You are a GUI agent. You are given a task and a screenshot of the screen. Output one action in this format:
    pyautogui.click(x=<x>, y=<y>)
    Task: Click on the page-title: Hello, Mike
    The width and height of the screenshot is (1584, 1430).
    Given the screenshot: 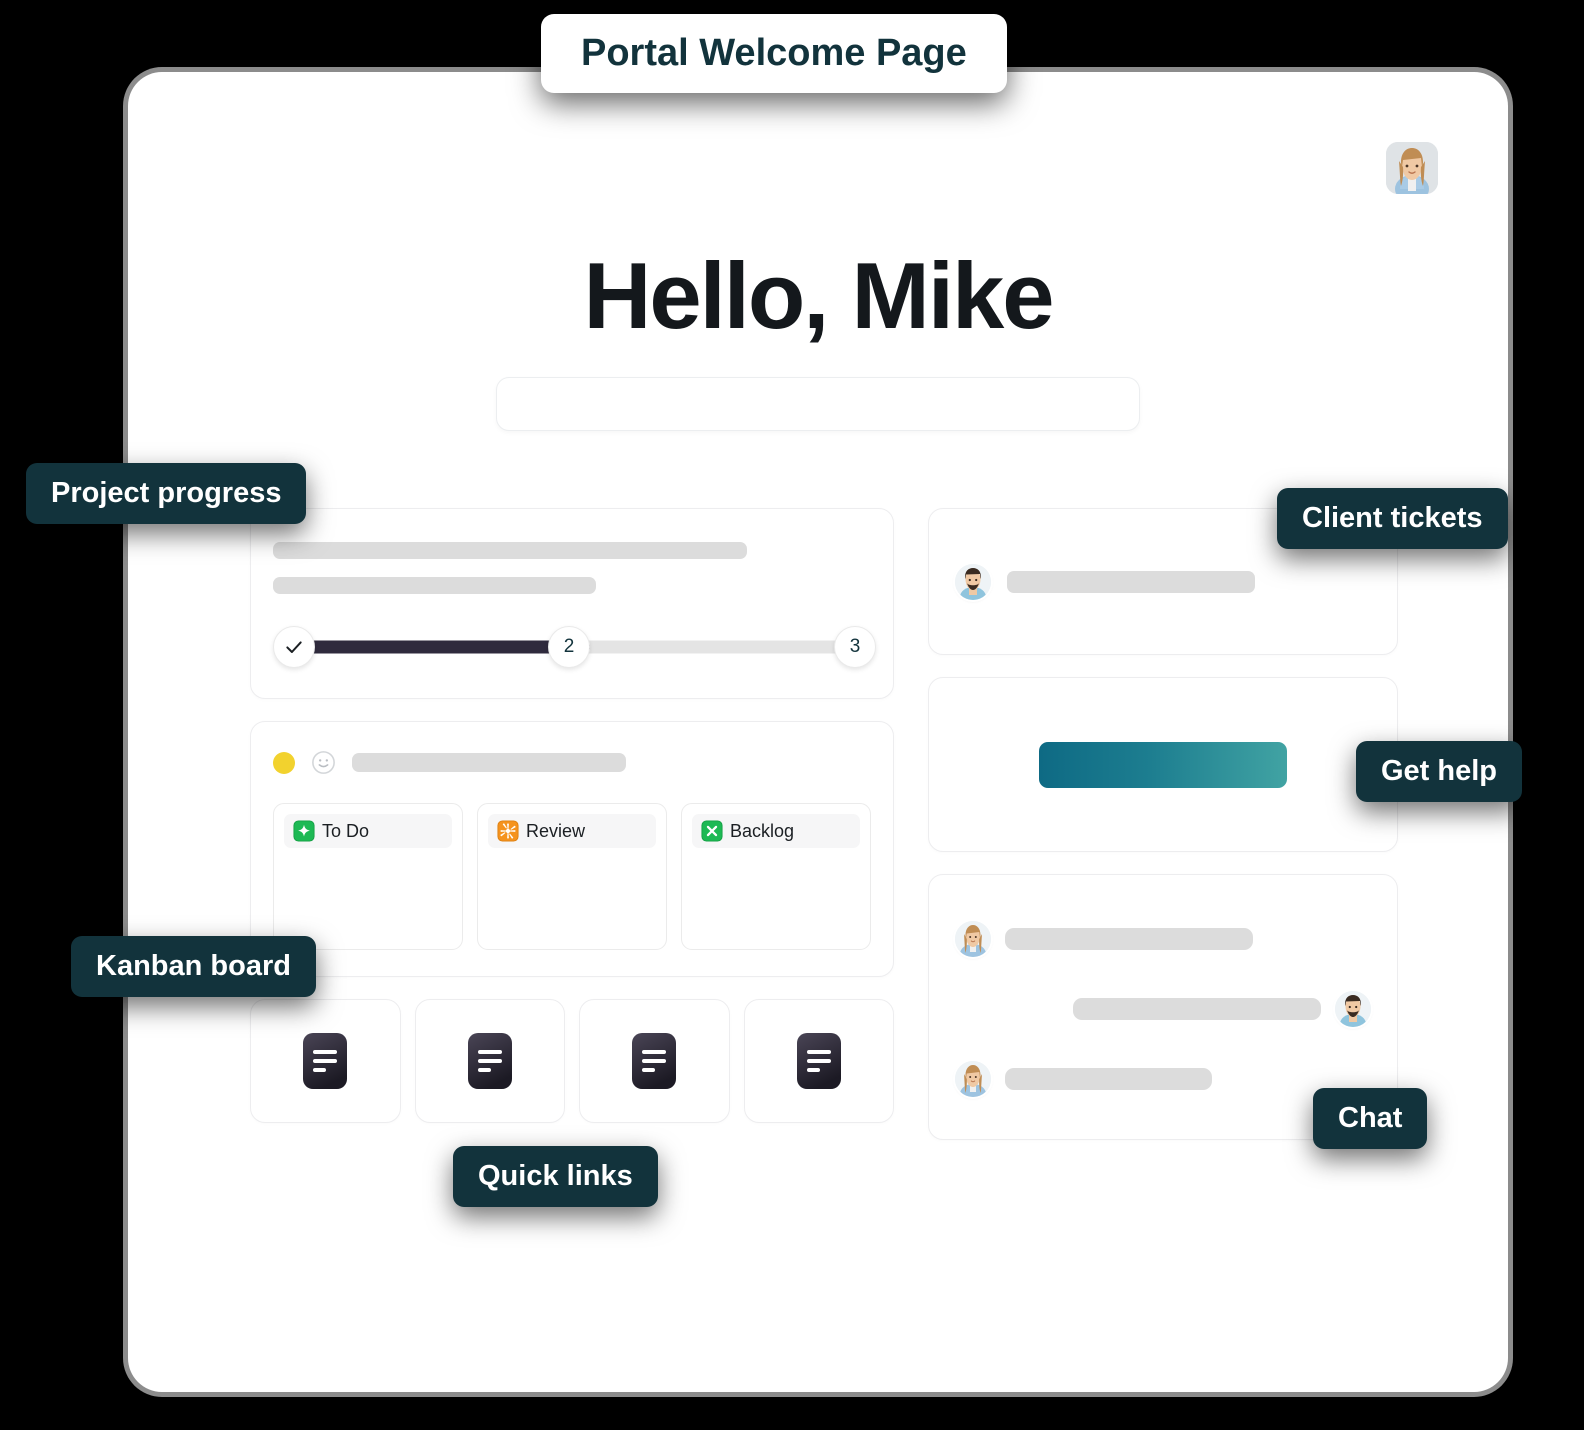 What is the action you would take?
    pyautogui.click(x=818, y=295)
    